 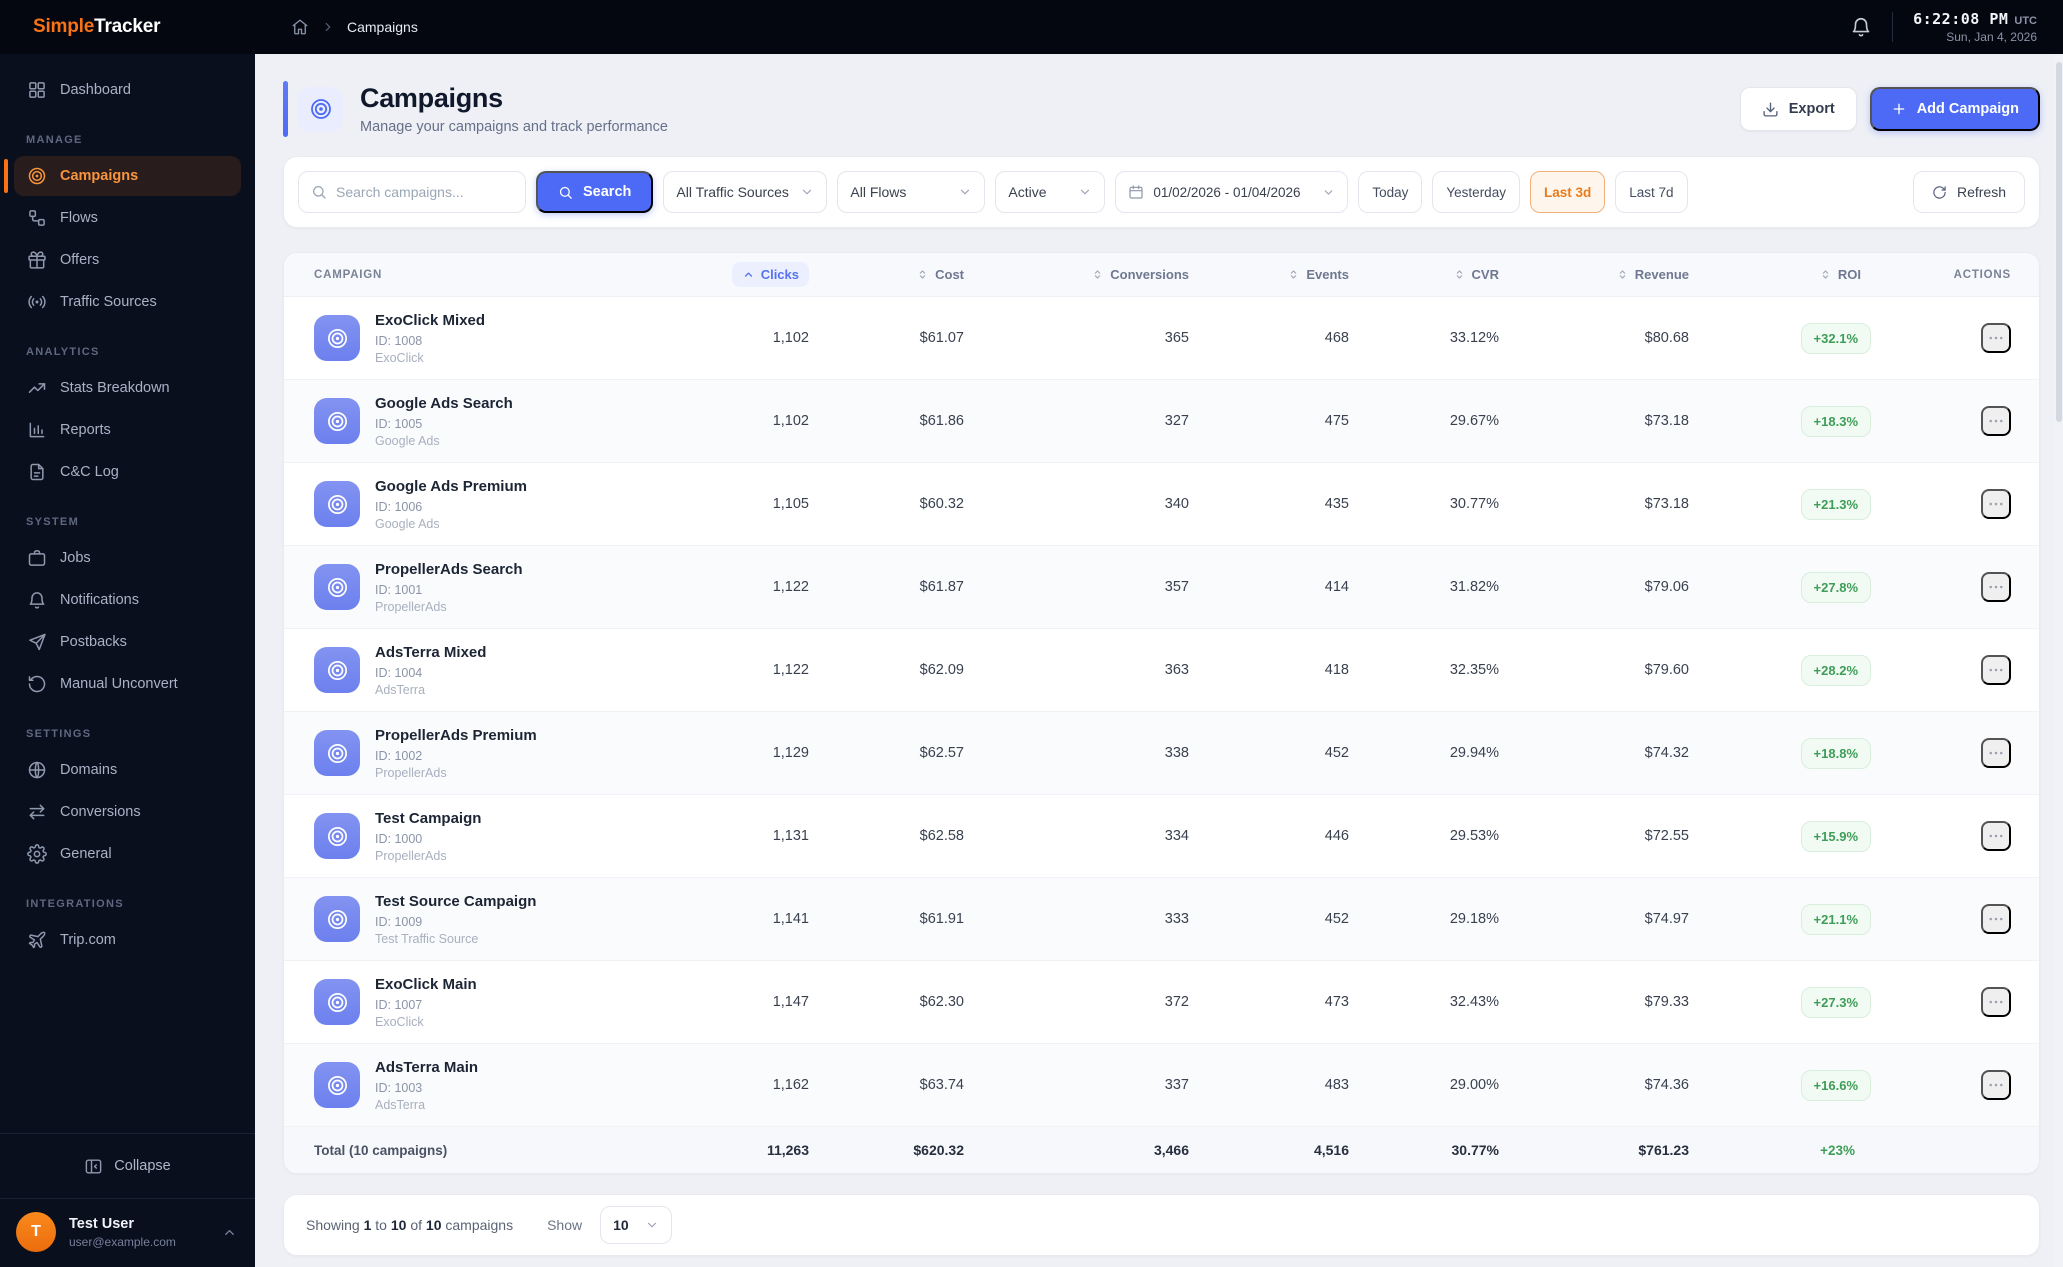 I want to click on sidebar-item-conversions: Conversions, so click(x=127, y=812).